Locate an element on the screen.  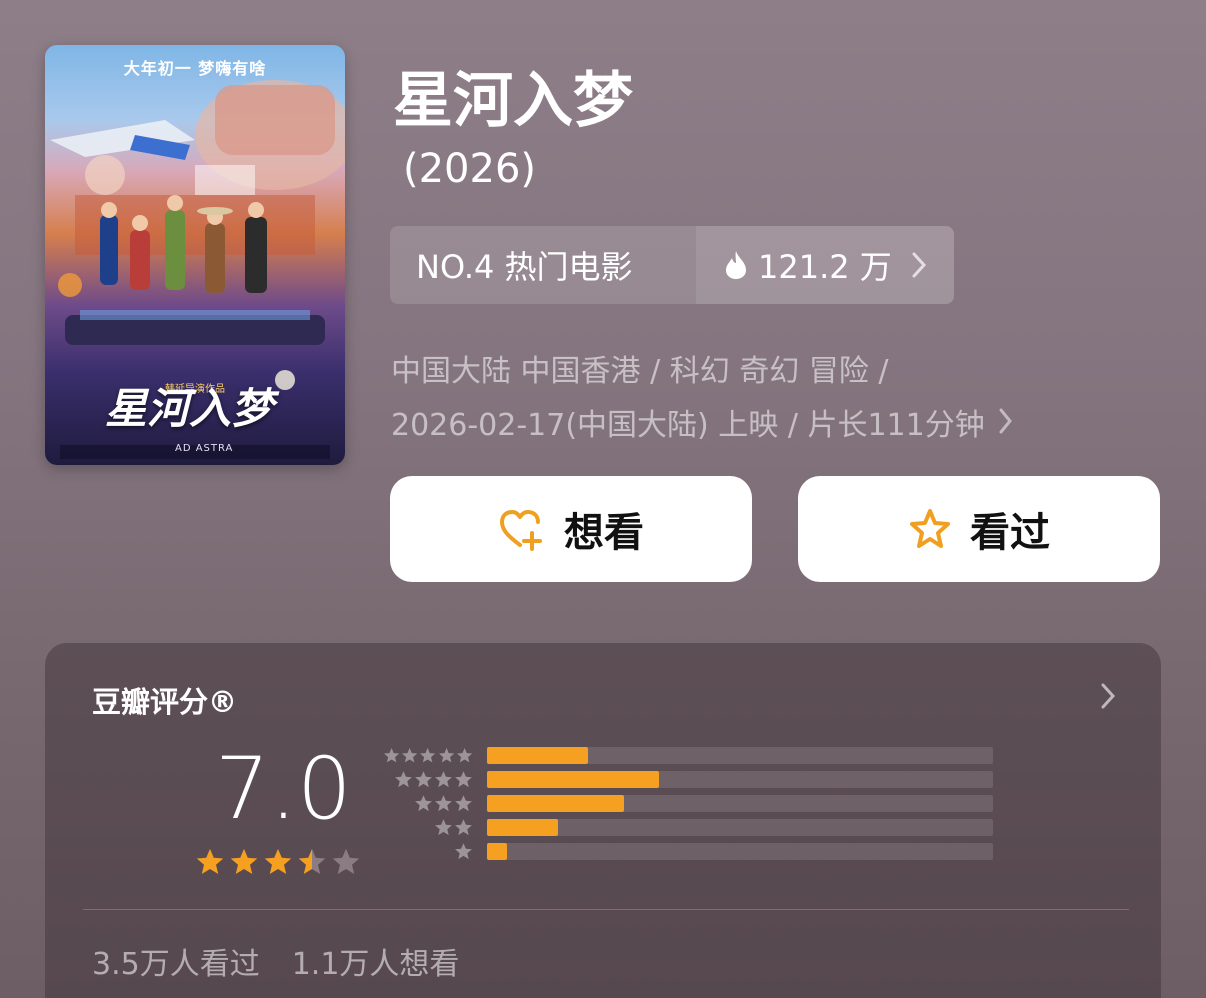
meta-release-runtime: 2026-02-17(中国大陆) 上映 / 片长111分钟 is located at coordinates (702, 422).